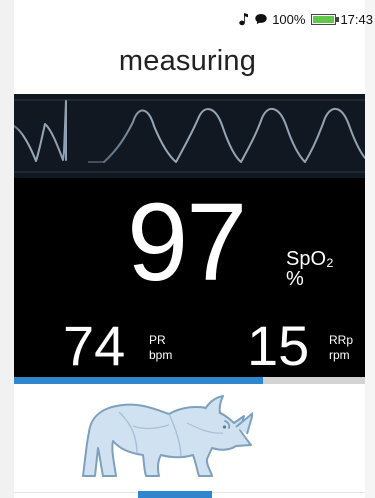 The width and height of the screenshot is (375, 498). I want to click on pulse-rate-label: PR, so click(157, 340).